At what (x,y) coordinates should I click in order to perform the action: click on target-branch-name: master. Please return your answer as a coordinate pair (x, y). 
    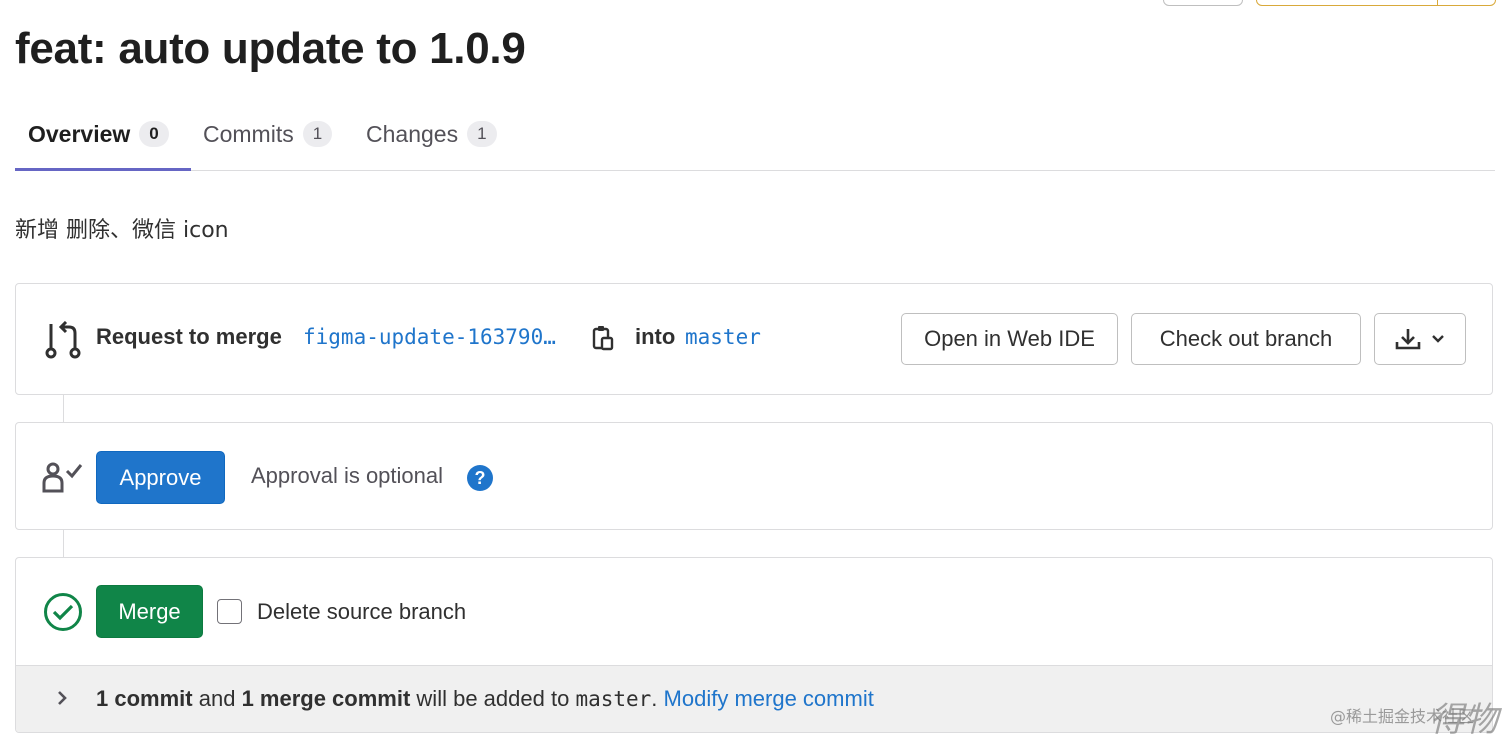
    Looking at the image, I should click on (613, 699).